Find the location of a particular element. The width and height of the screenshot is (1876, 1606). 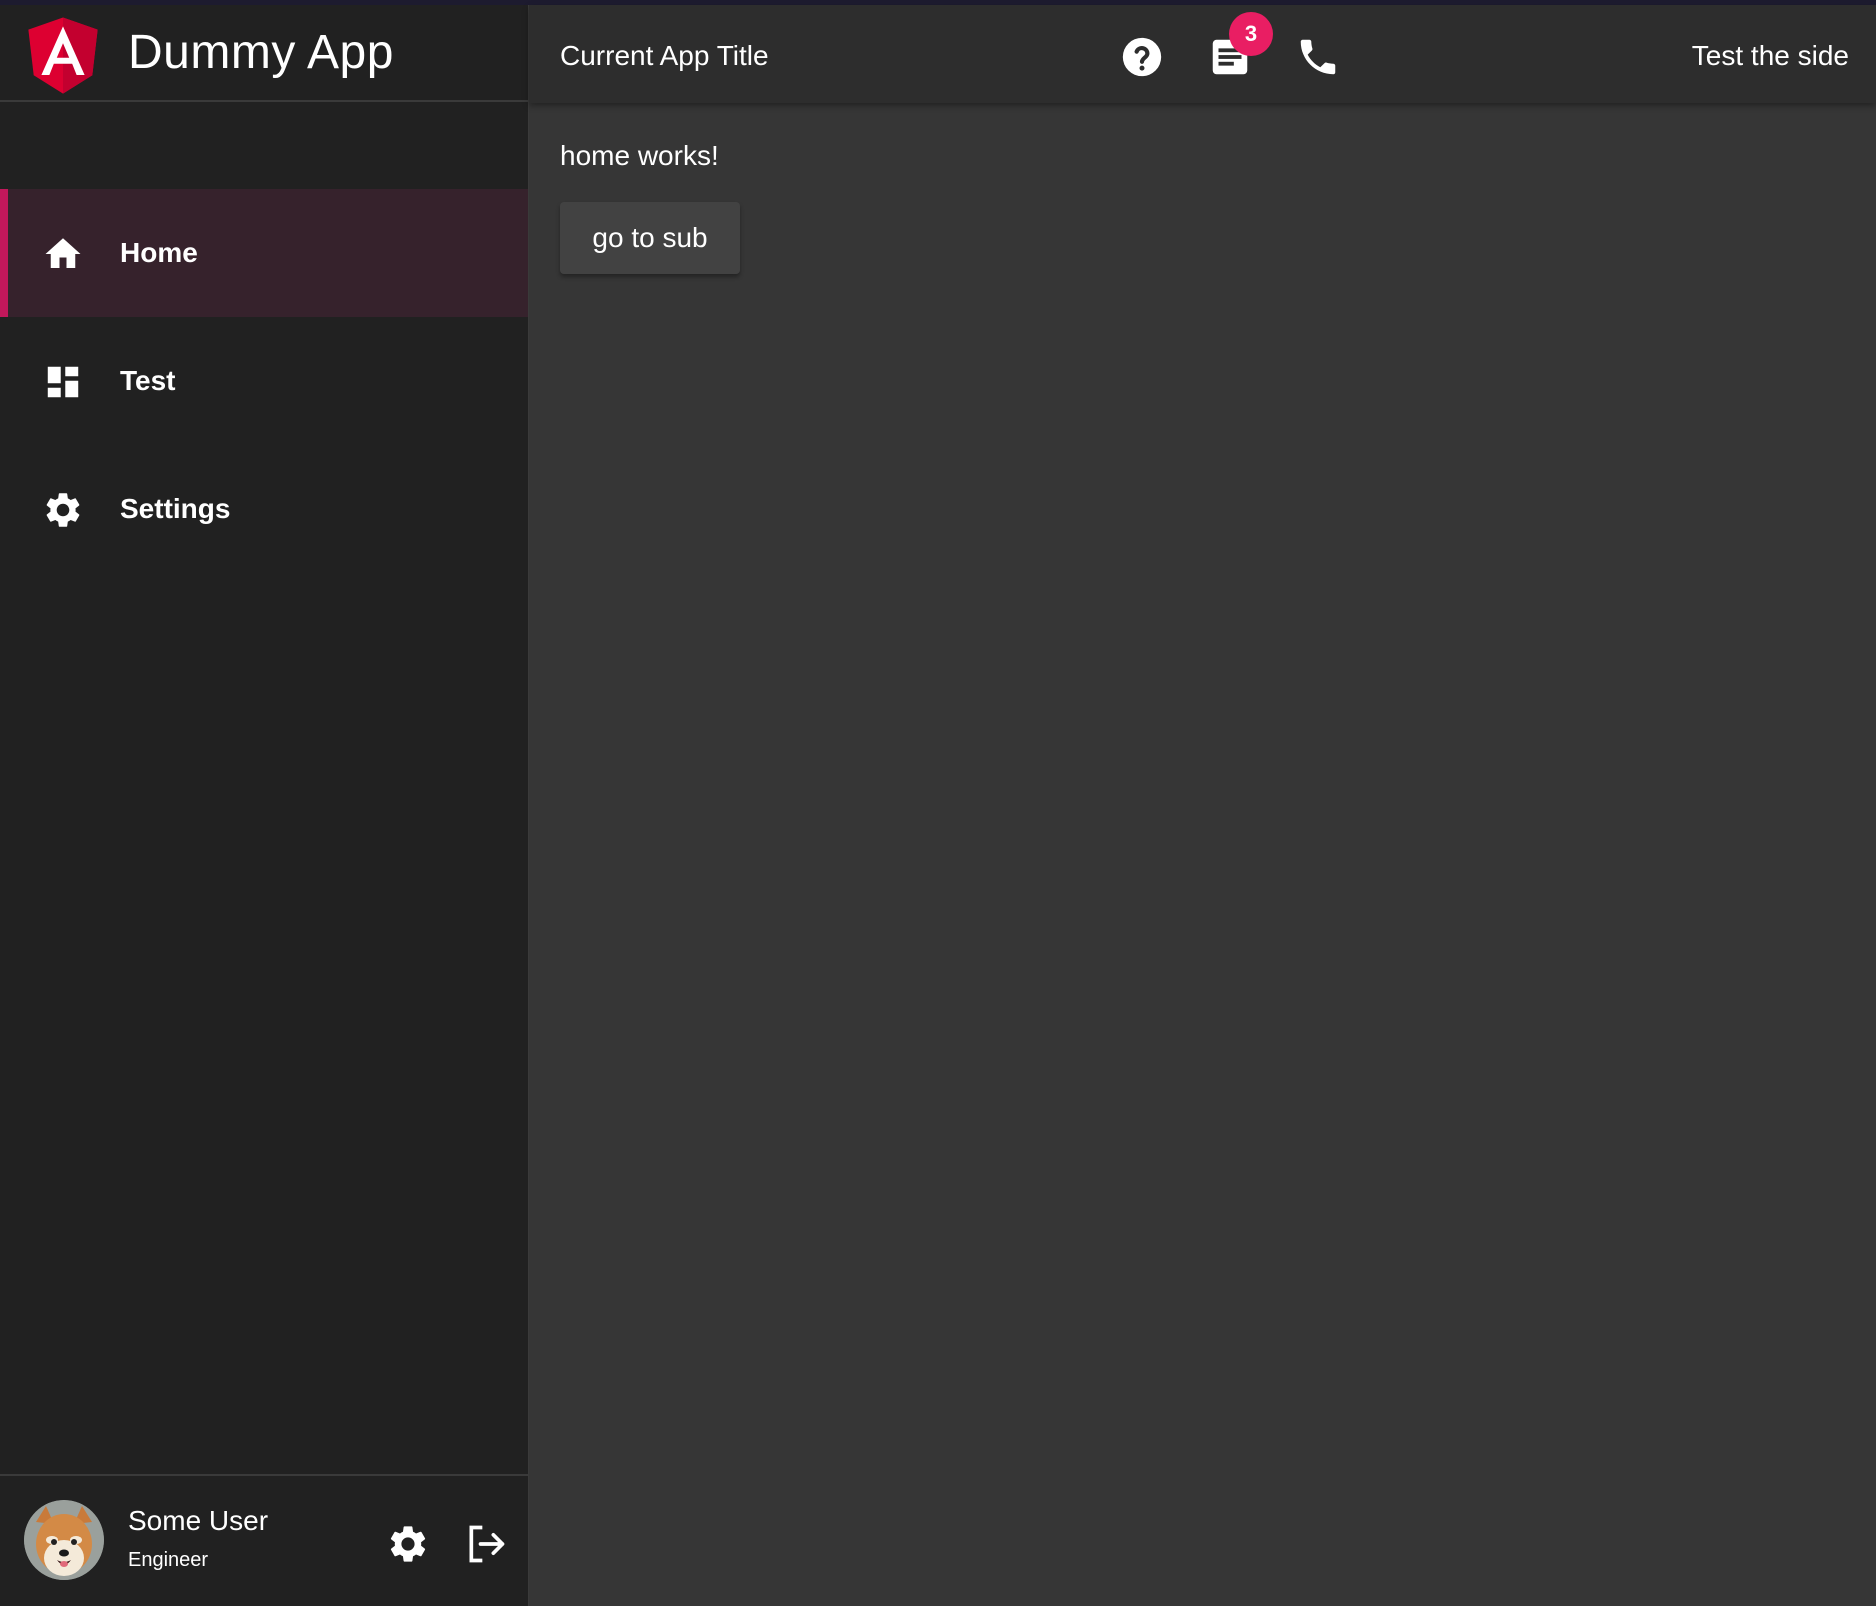

avatar is located at coordinates (64, 1540).